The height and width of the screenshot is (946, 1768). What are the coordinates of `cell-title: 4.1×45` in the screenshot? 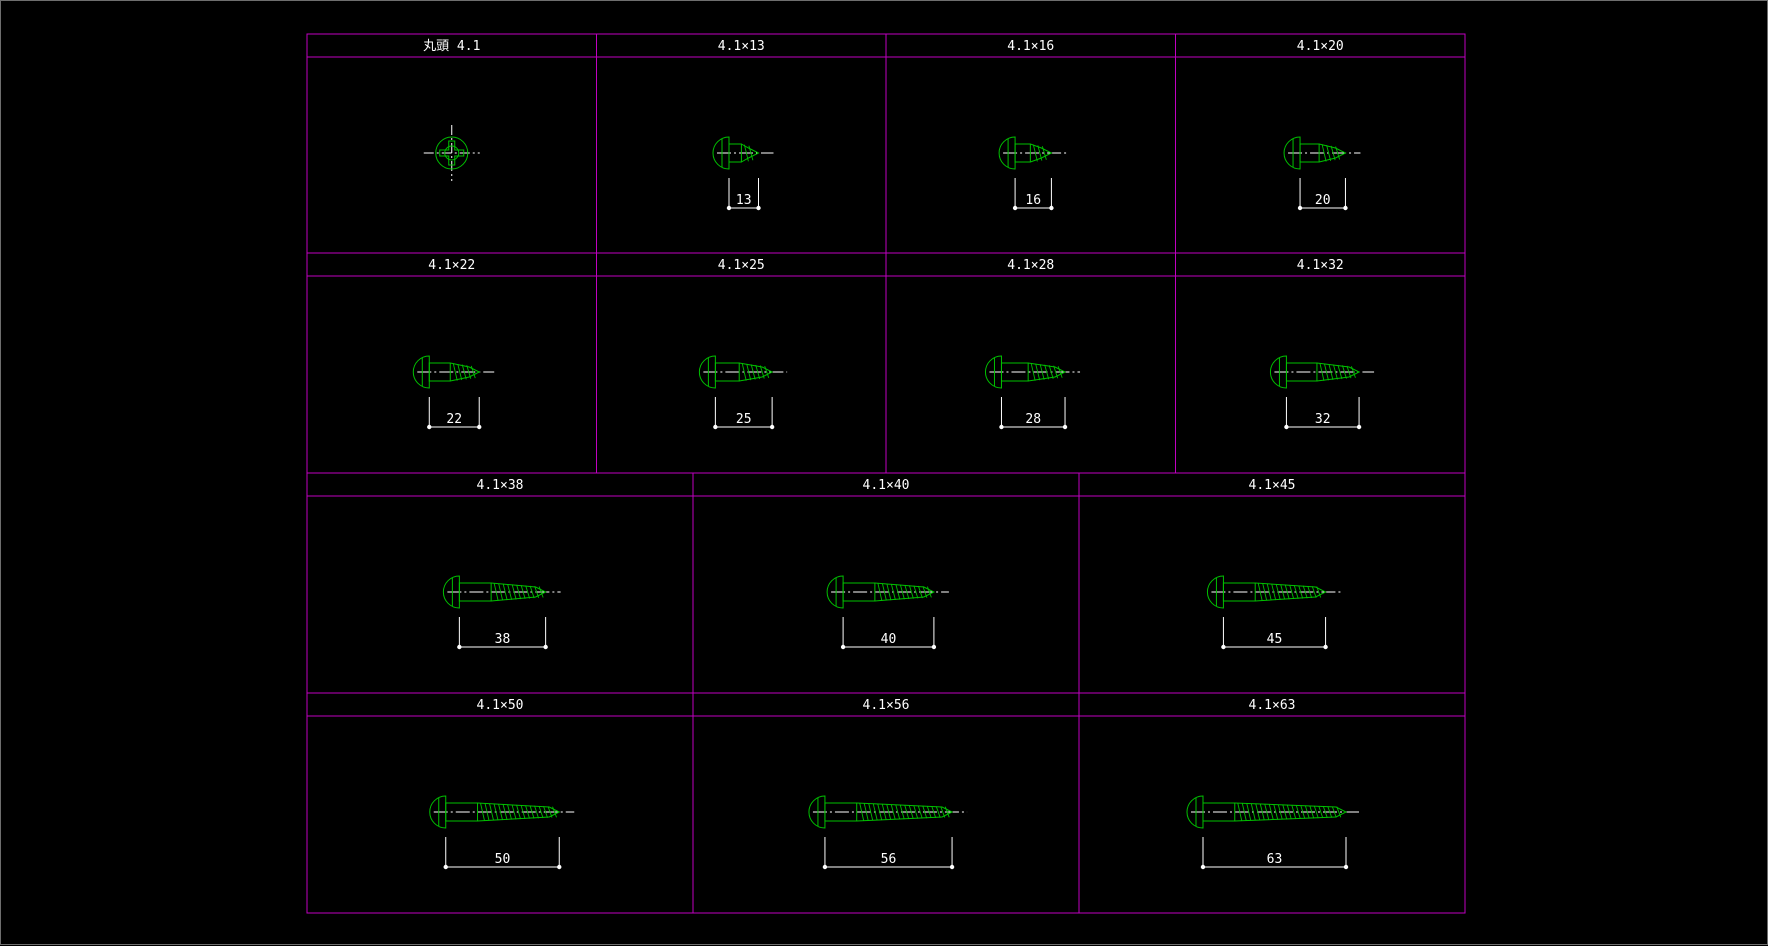 It's located at (1272, 485).